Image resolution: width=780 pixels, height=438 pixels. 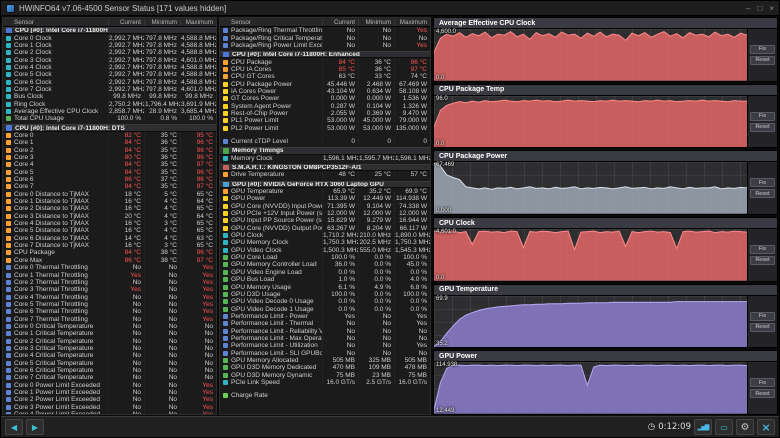 I want to click on sensor-row: Drive Temperature 48 °C 25 °C 57 °C, so click(x=325, y=175).